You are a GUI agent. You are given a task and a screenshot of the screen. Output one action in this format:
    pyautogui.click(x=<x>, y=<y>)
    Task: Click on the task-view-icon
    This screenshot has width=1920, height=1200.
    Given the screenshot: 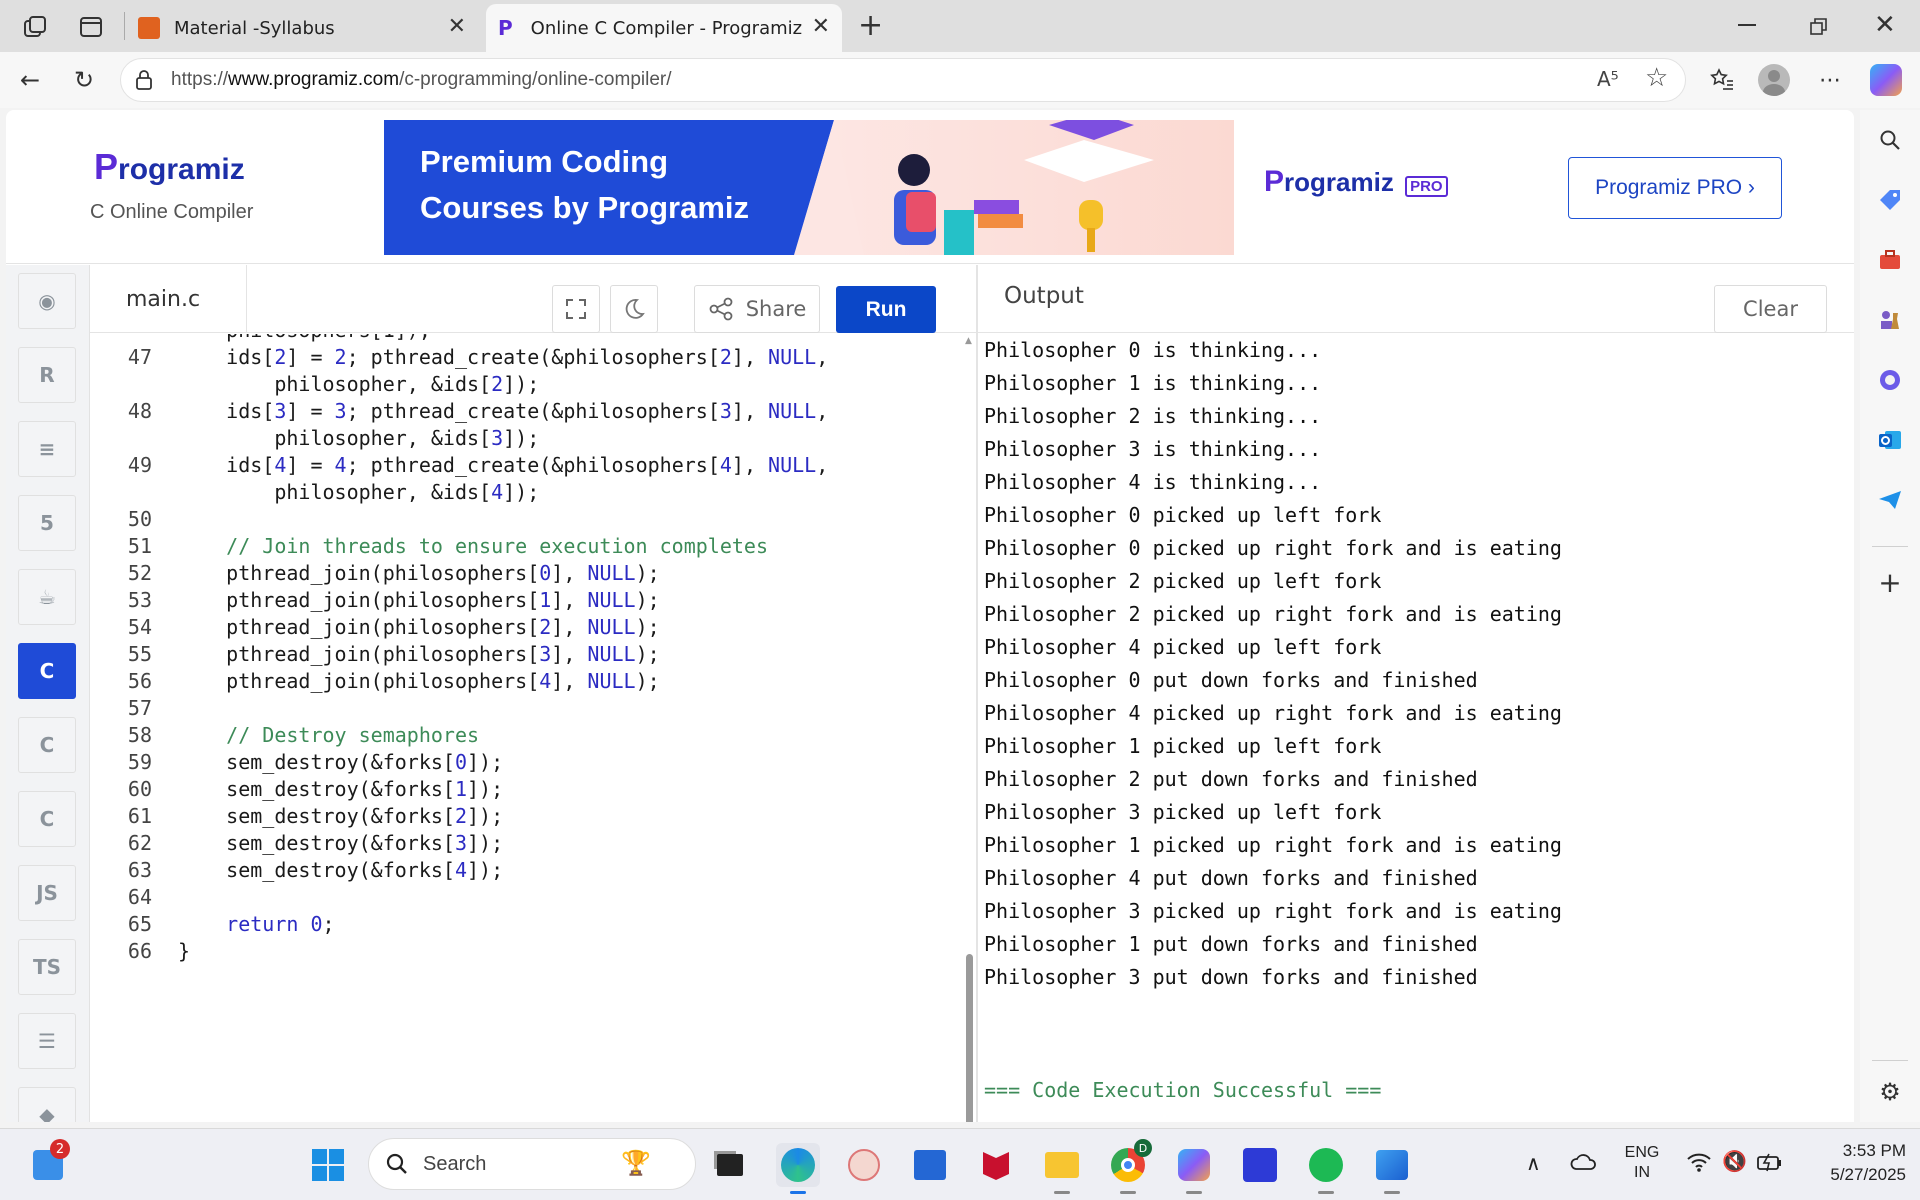 What is the action you would take?
    pyautogui.click(x=730, y=1165)
    